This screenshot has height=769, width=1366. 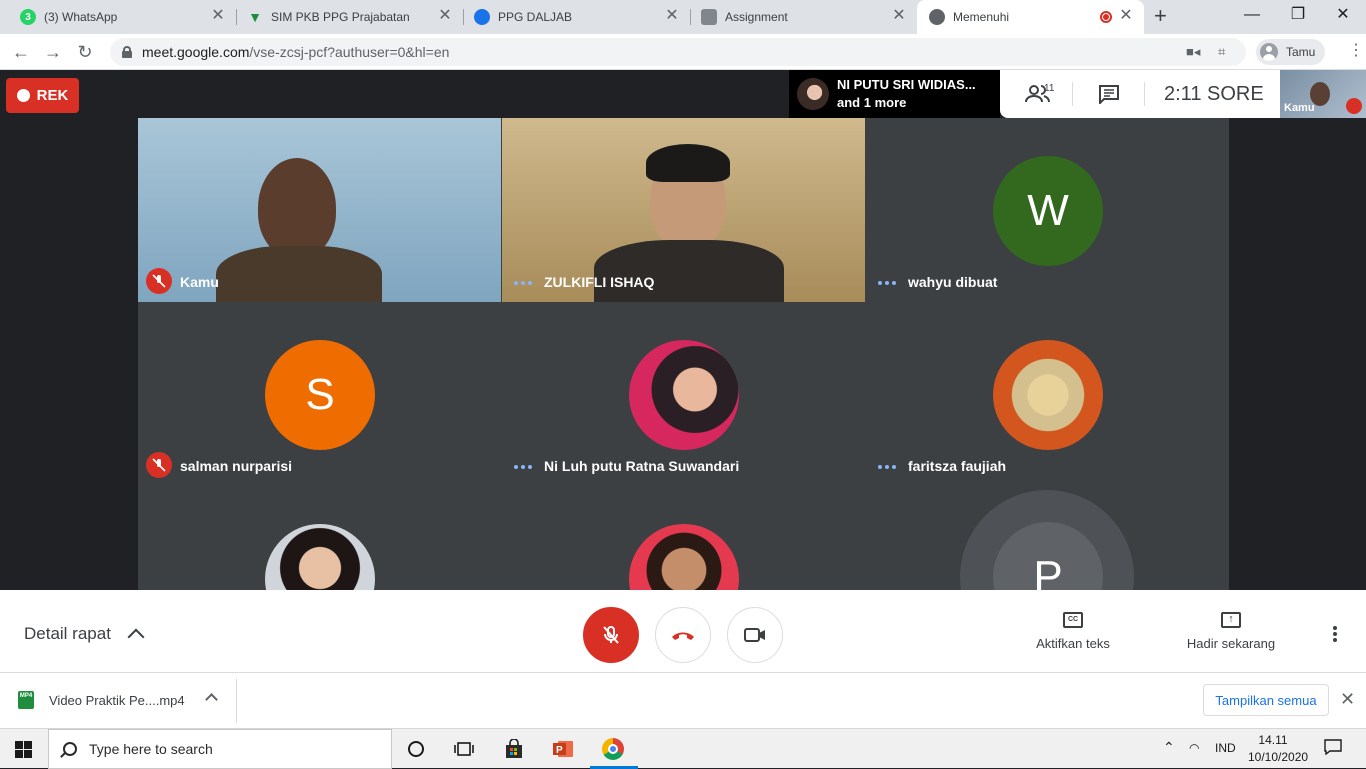 I want to click on forward-button: →, so click(x=53, y=52).